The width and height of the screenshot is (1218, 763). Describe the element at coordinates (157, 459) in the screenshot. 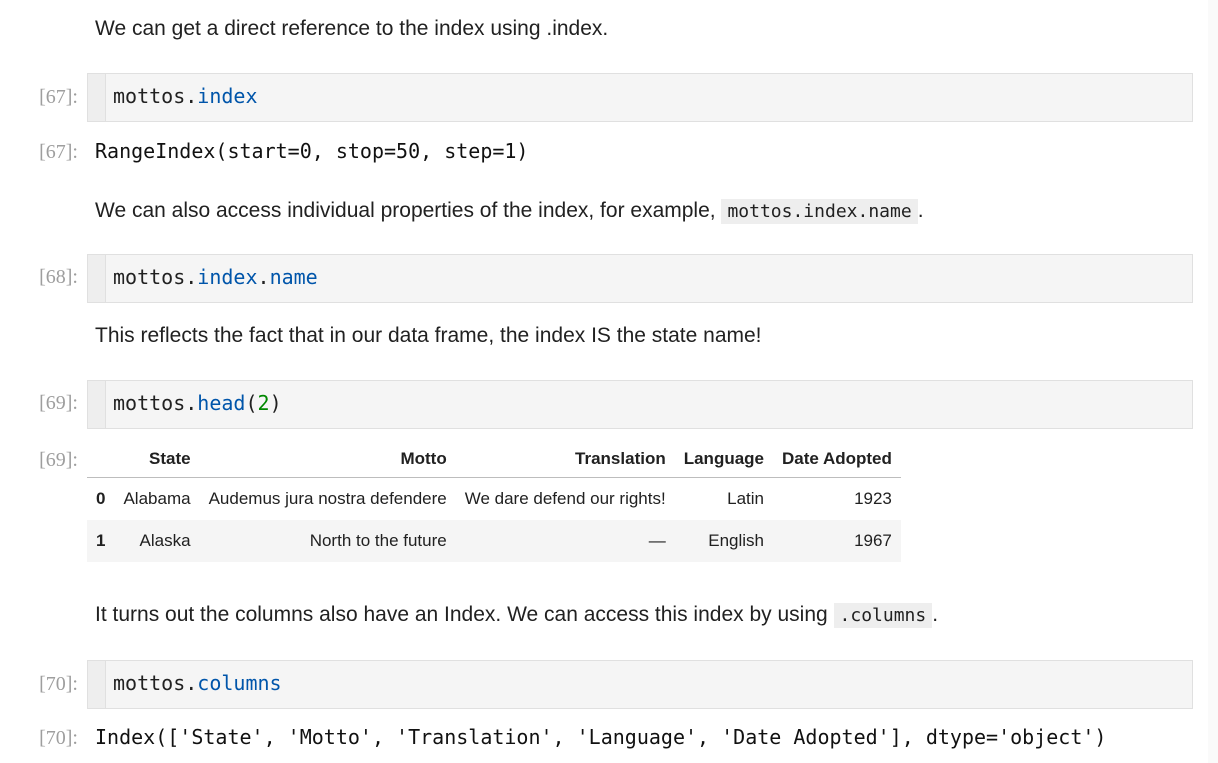

I see `column-header: State` at that location.